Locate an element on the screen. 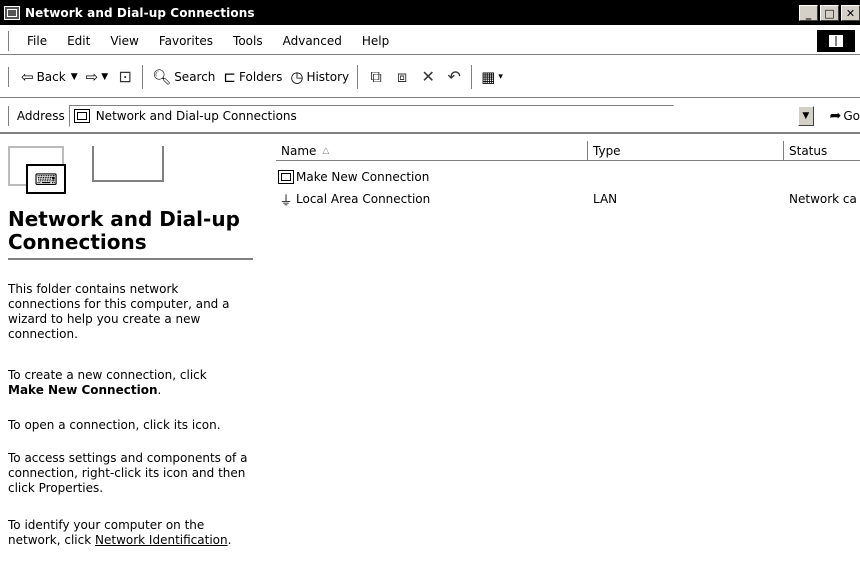  identify-hint-suffix: . is located at coordinates (229, 540).